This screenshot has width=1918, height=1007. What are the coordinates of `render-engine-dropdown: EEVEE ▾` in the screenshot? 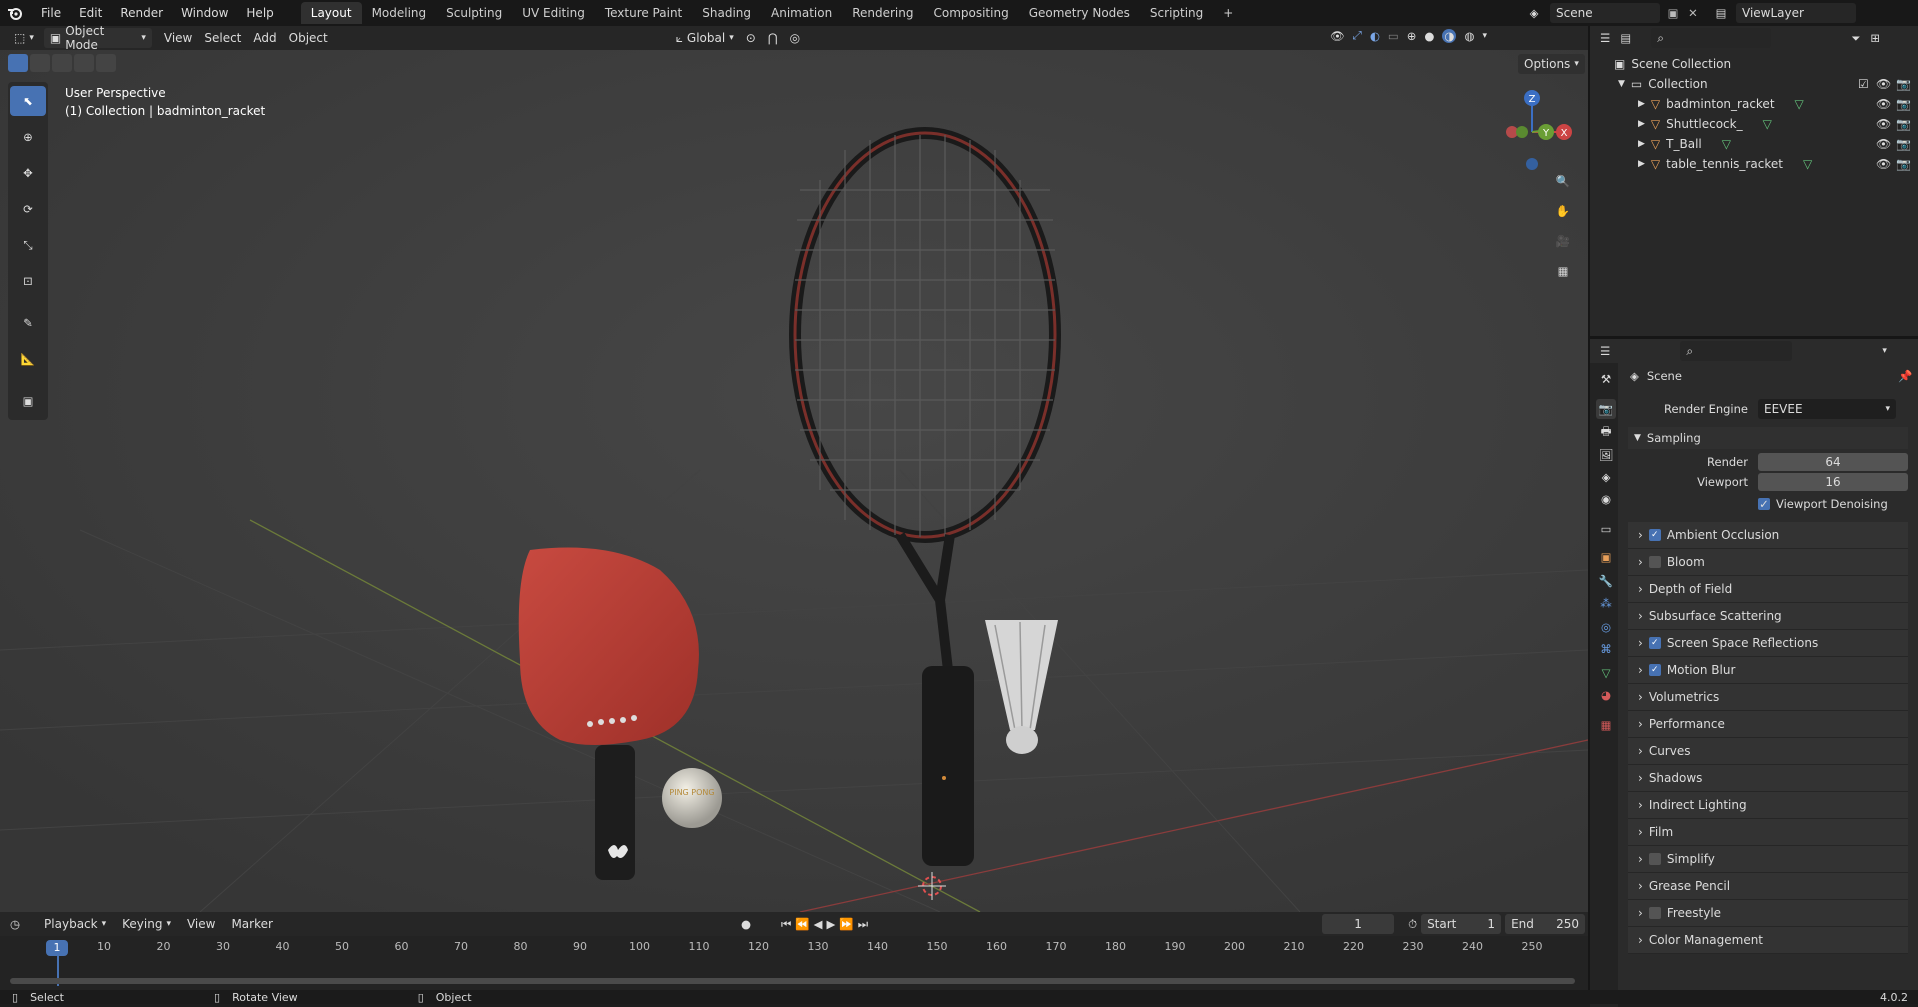 It's located at (1827, 409).